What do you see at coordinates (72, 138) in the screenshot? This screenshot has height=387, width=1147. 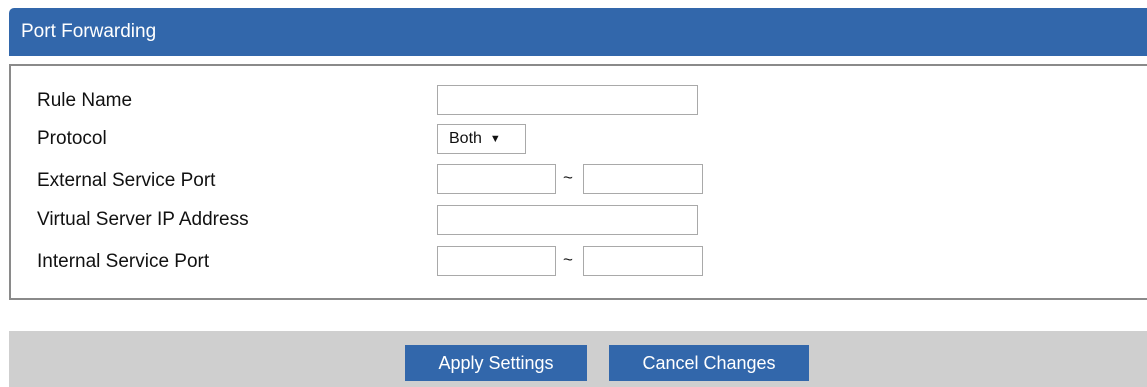 I see `protocol-label: Protocol` at bounding box center [72, 138].